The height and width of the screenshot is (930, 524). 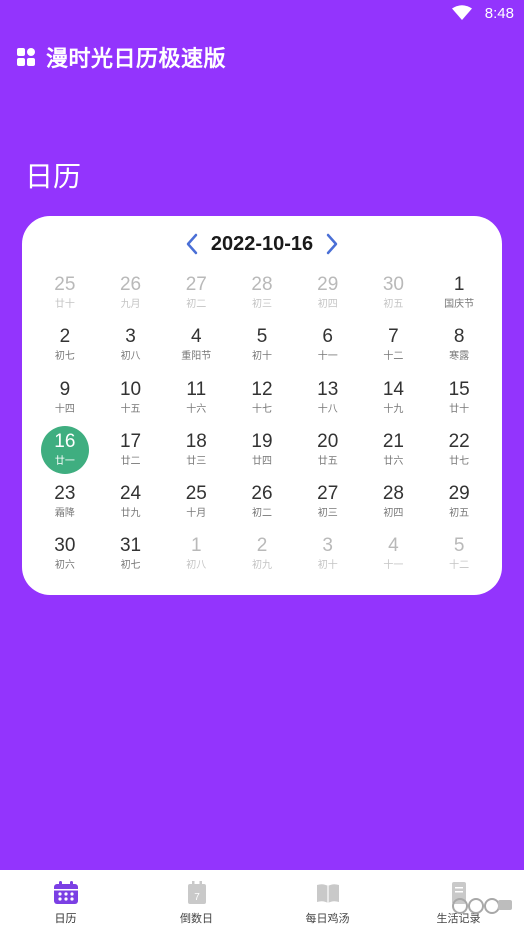 I want to click on day-number: 16, so click(x=65, y=441).